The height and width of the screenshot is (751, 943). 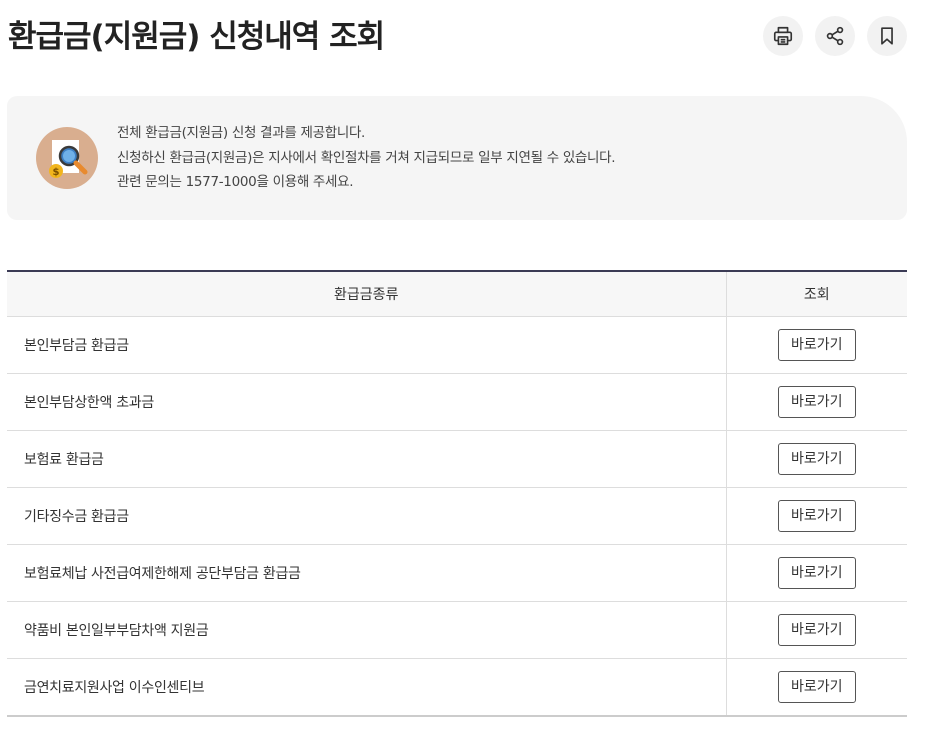 What do you see at coordinates (367, 402) in the screenshot?
I see `refund-type-cell: 본인부담상한액 초과금` at bounding box center [367, 402].